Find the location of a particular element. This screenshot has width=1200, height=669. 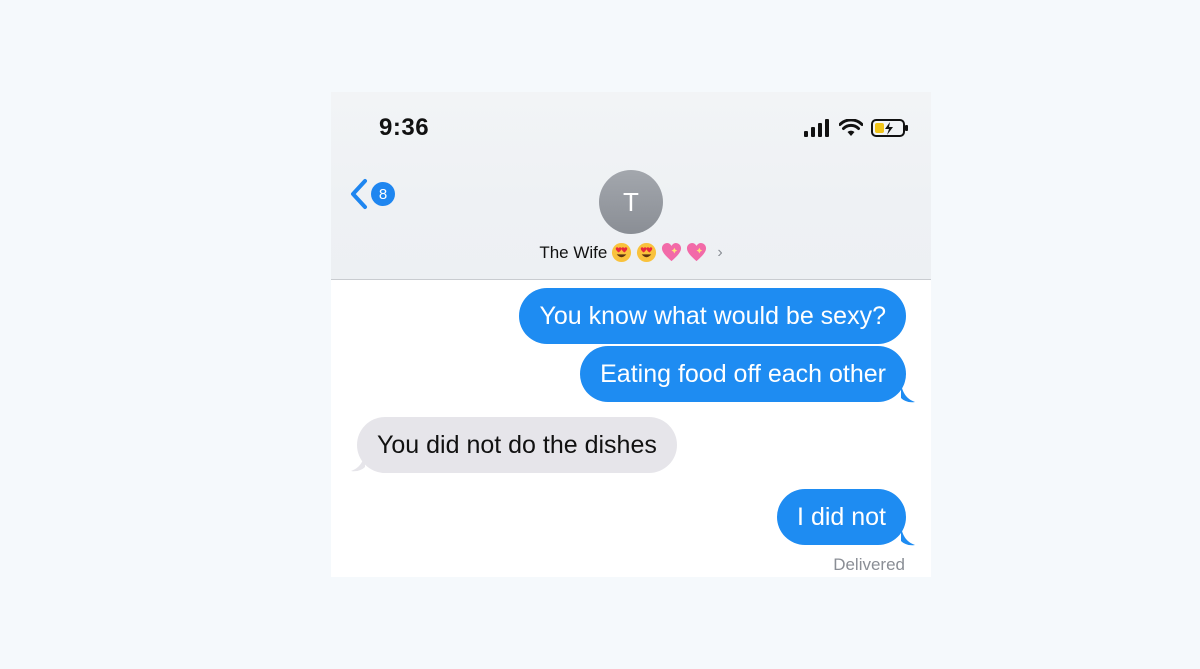

message-text: Eating food off each other is located at coordinates (743, 374).